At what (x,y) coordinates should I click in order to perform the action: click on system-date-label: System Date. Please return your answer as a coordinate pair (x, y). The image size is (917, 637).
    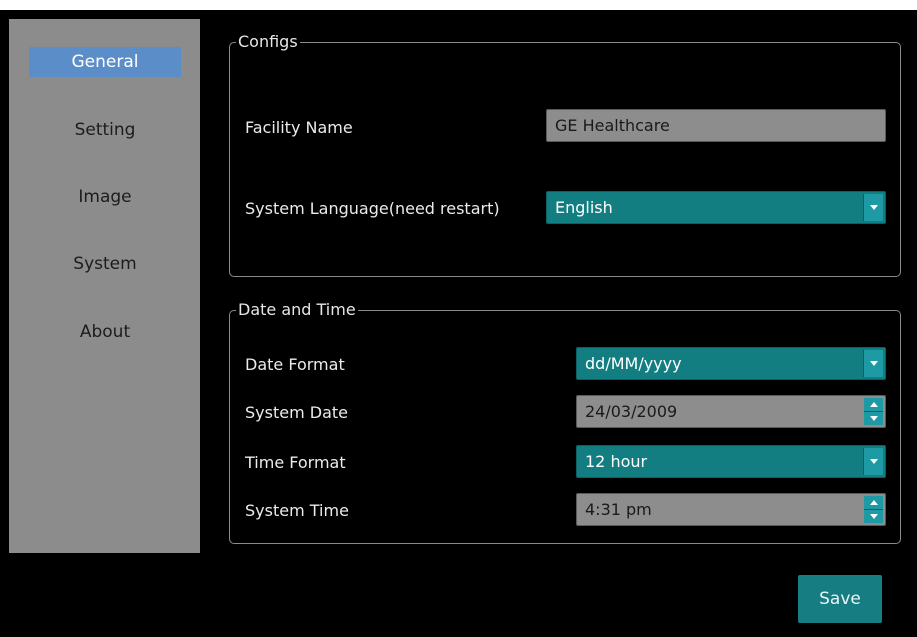
    Looking at the image, I should click on (296, 412).